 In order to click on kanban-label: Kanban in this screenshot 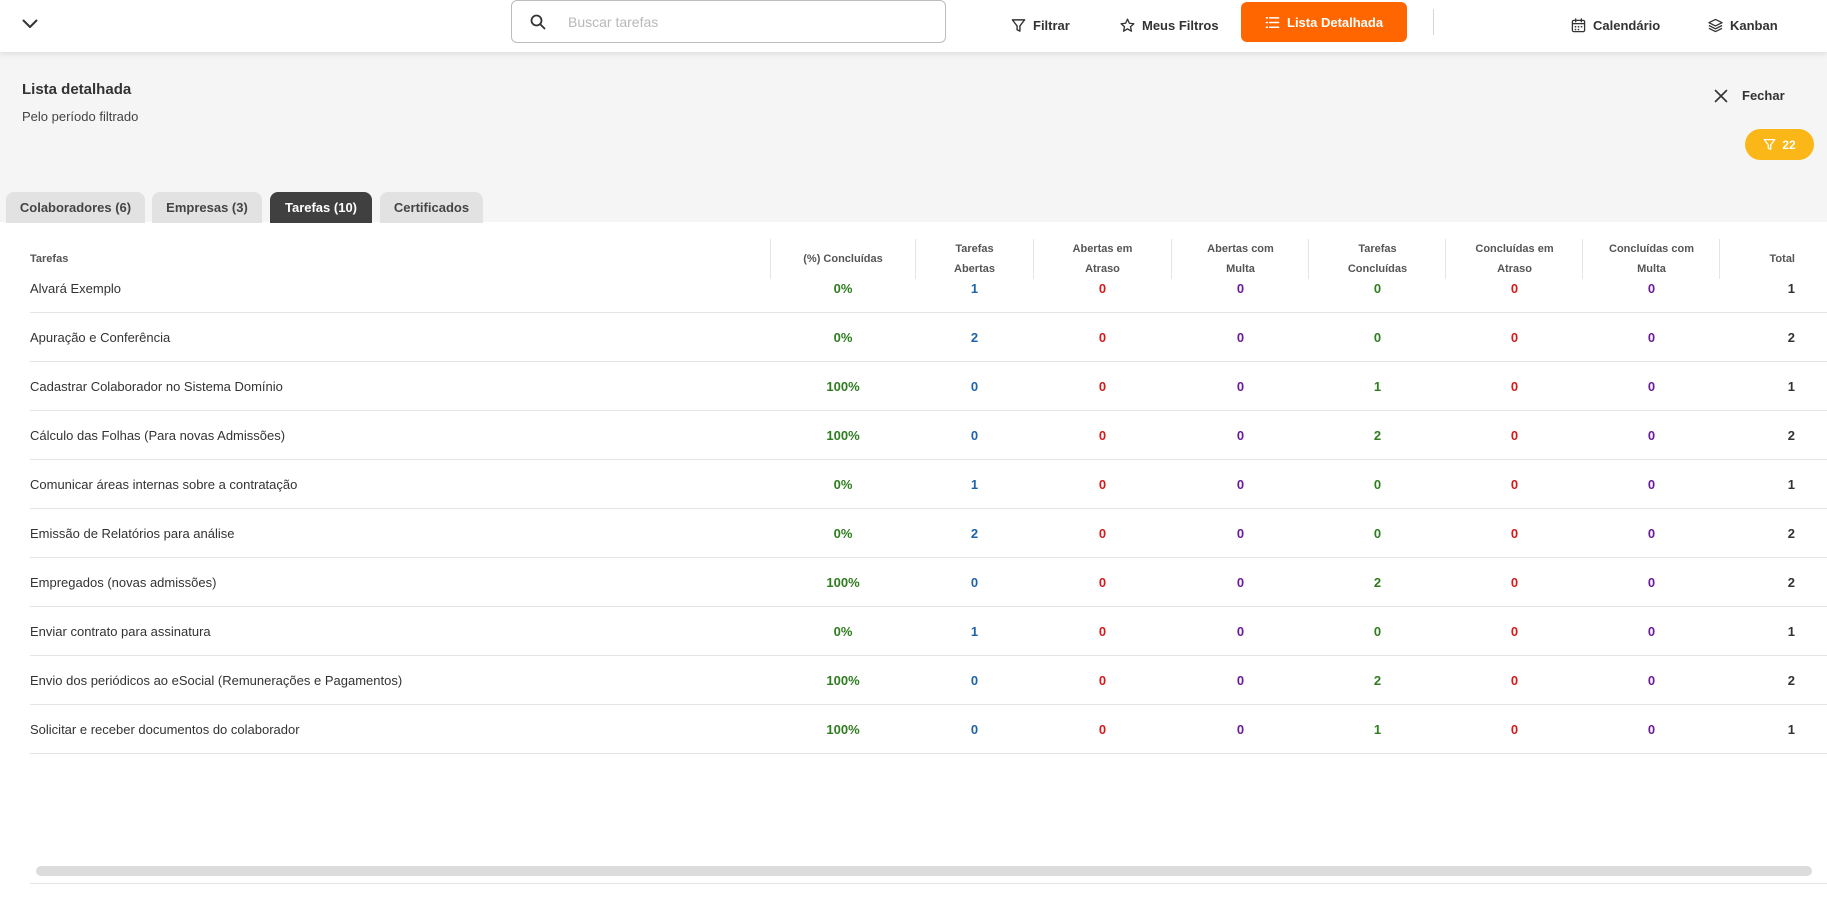, I will do `click(1754, 25)`.